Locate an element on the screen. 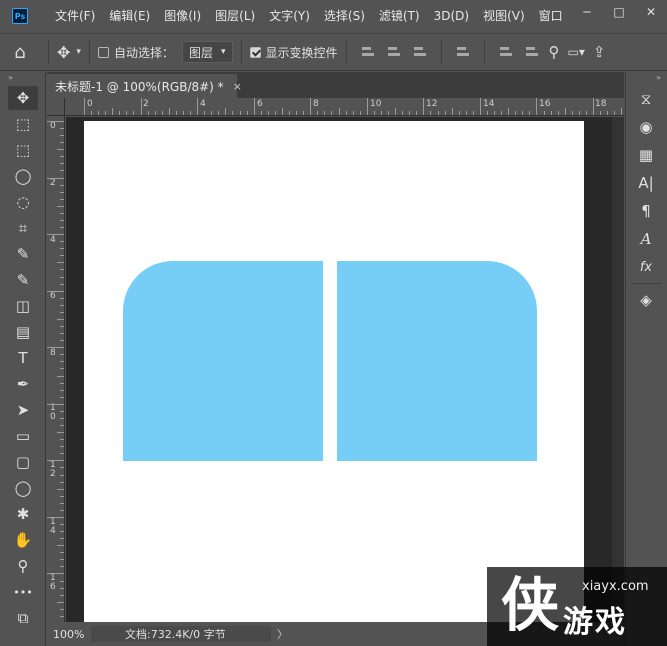  lasso-tool-icon: ◯ is located at coordinates (23, 176).